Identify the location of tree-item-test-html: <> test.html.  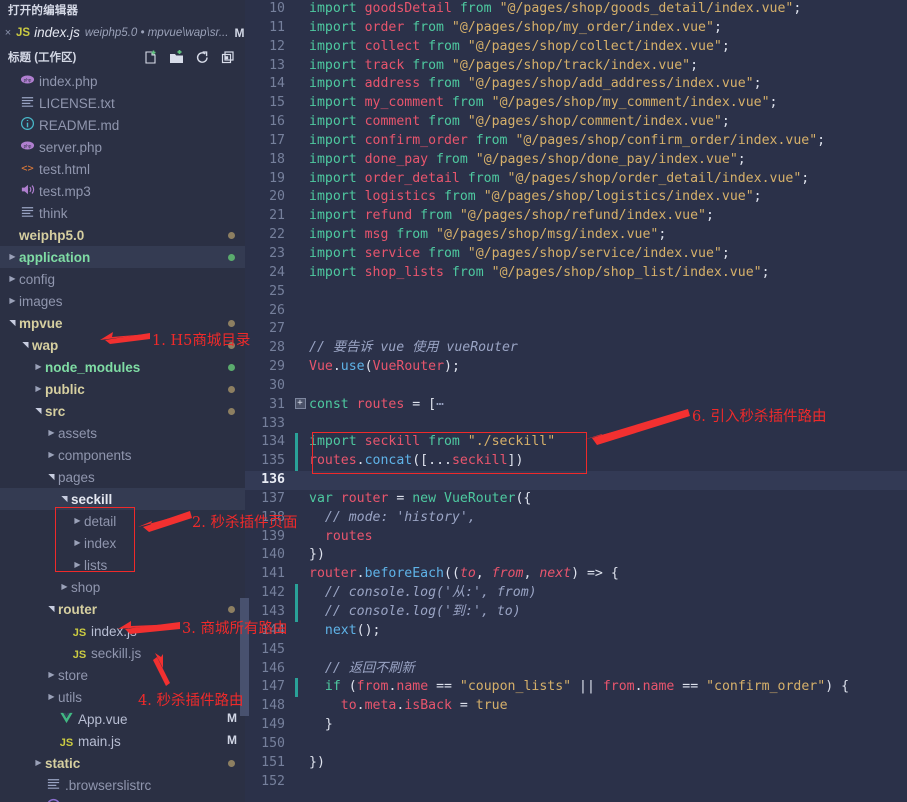
(122, 169).